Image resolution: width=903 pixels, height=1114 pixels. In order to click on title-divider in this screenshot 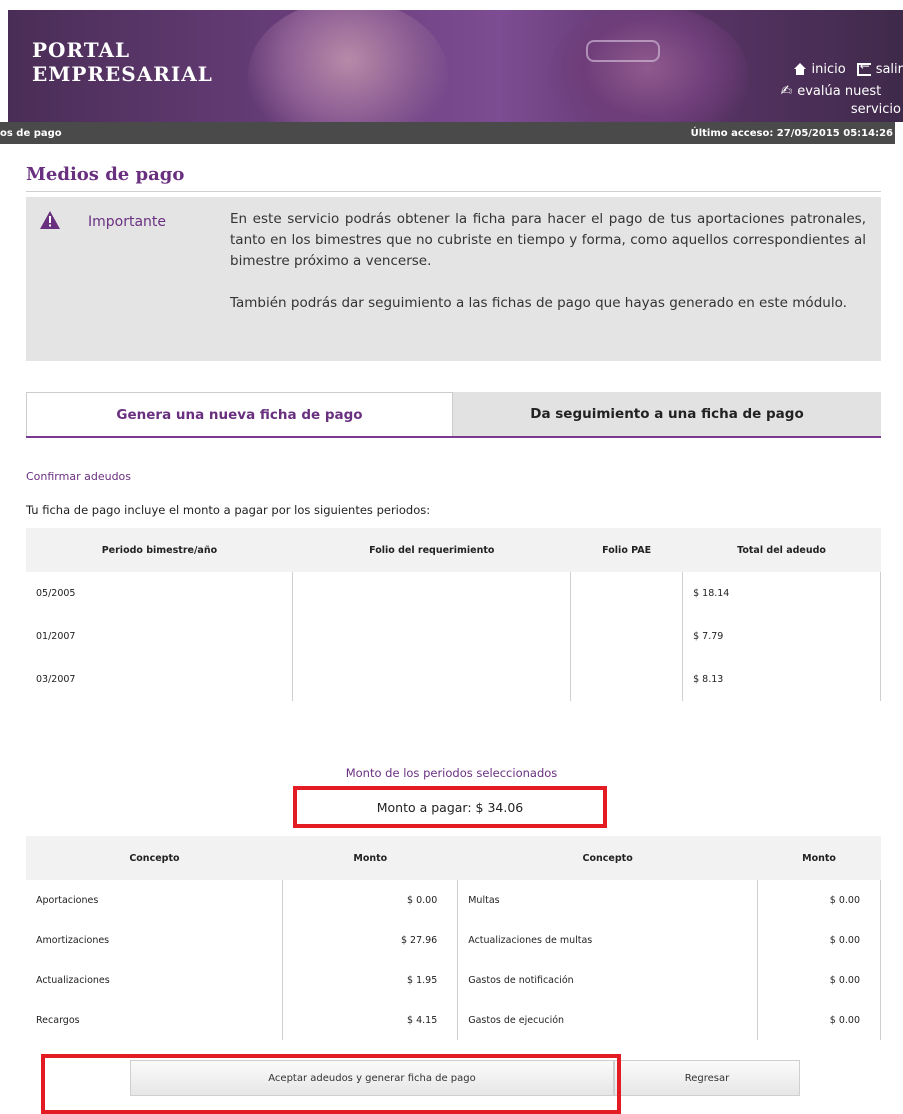, I will do `click(453, 191)`.